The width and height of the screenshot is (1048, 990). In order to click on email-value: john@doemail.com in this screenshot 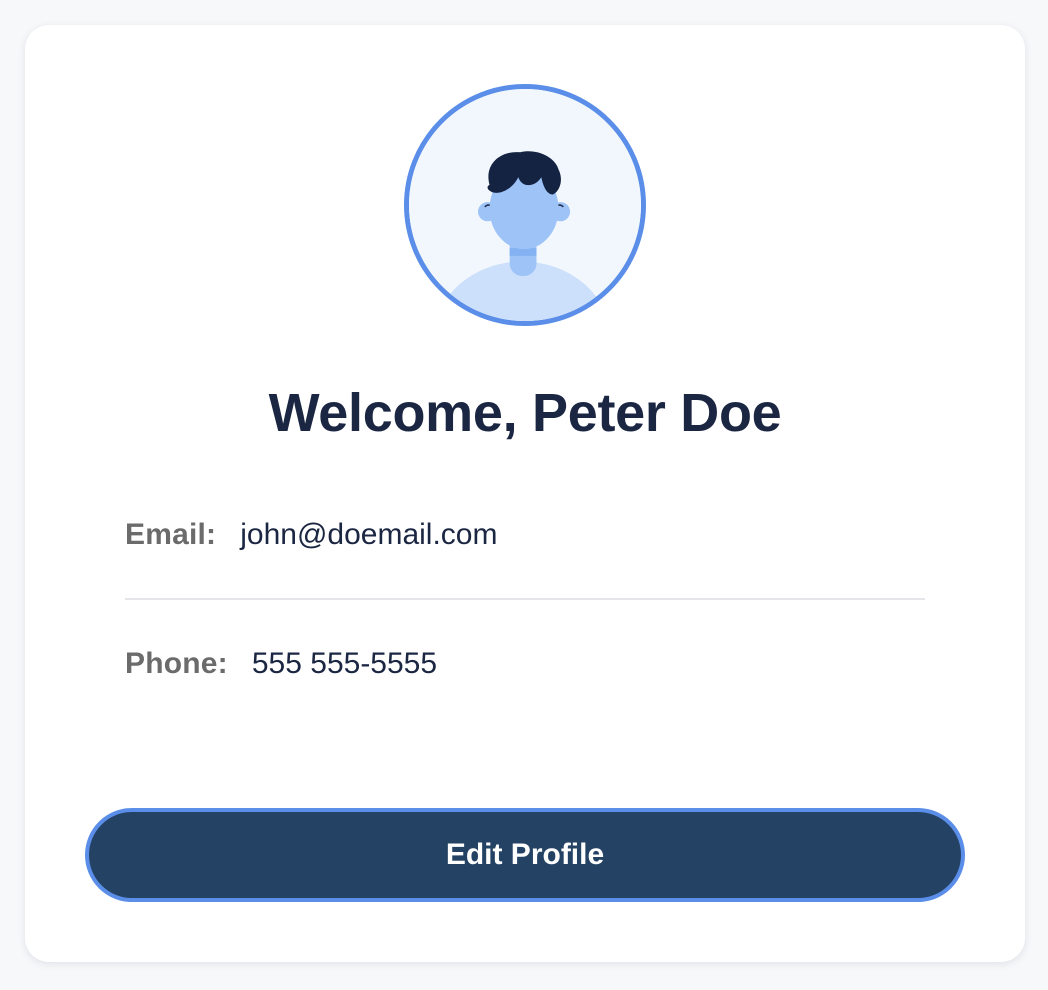, I will do `click(369, 534)`.